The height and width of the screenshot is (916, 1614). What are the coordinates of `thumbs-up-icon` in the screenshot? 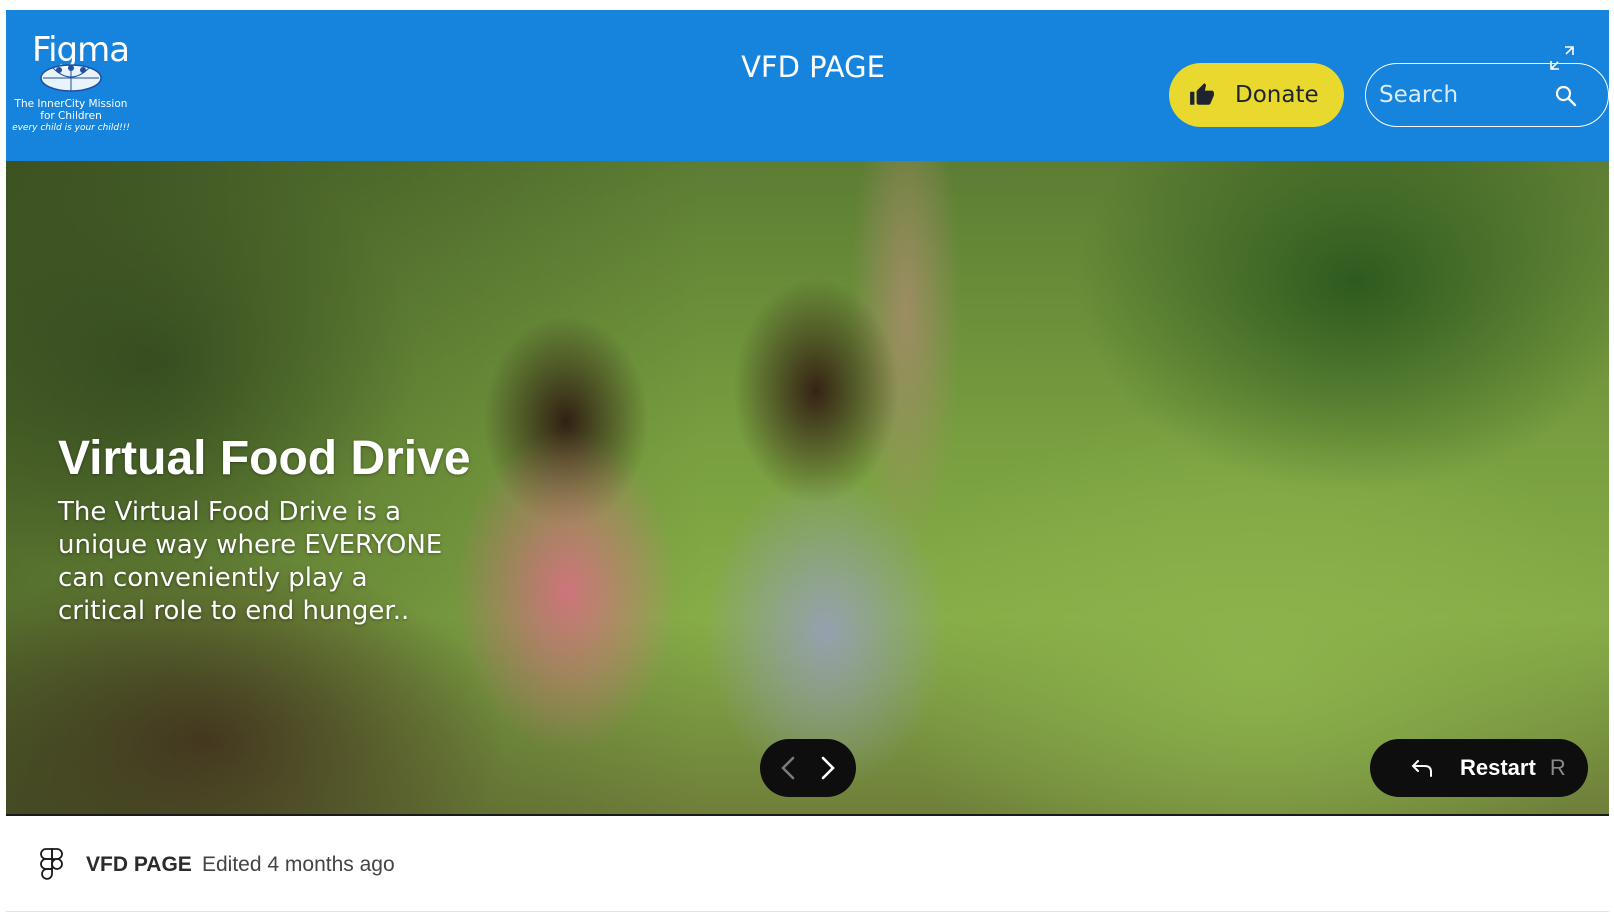 It's located at (1202, 94).